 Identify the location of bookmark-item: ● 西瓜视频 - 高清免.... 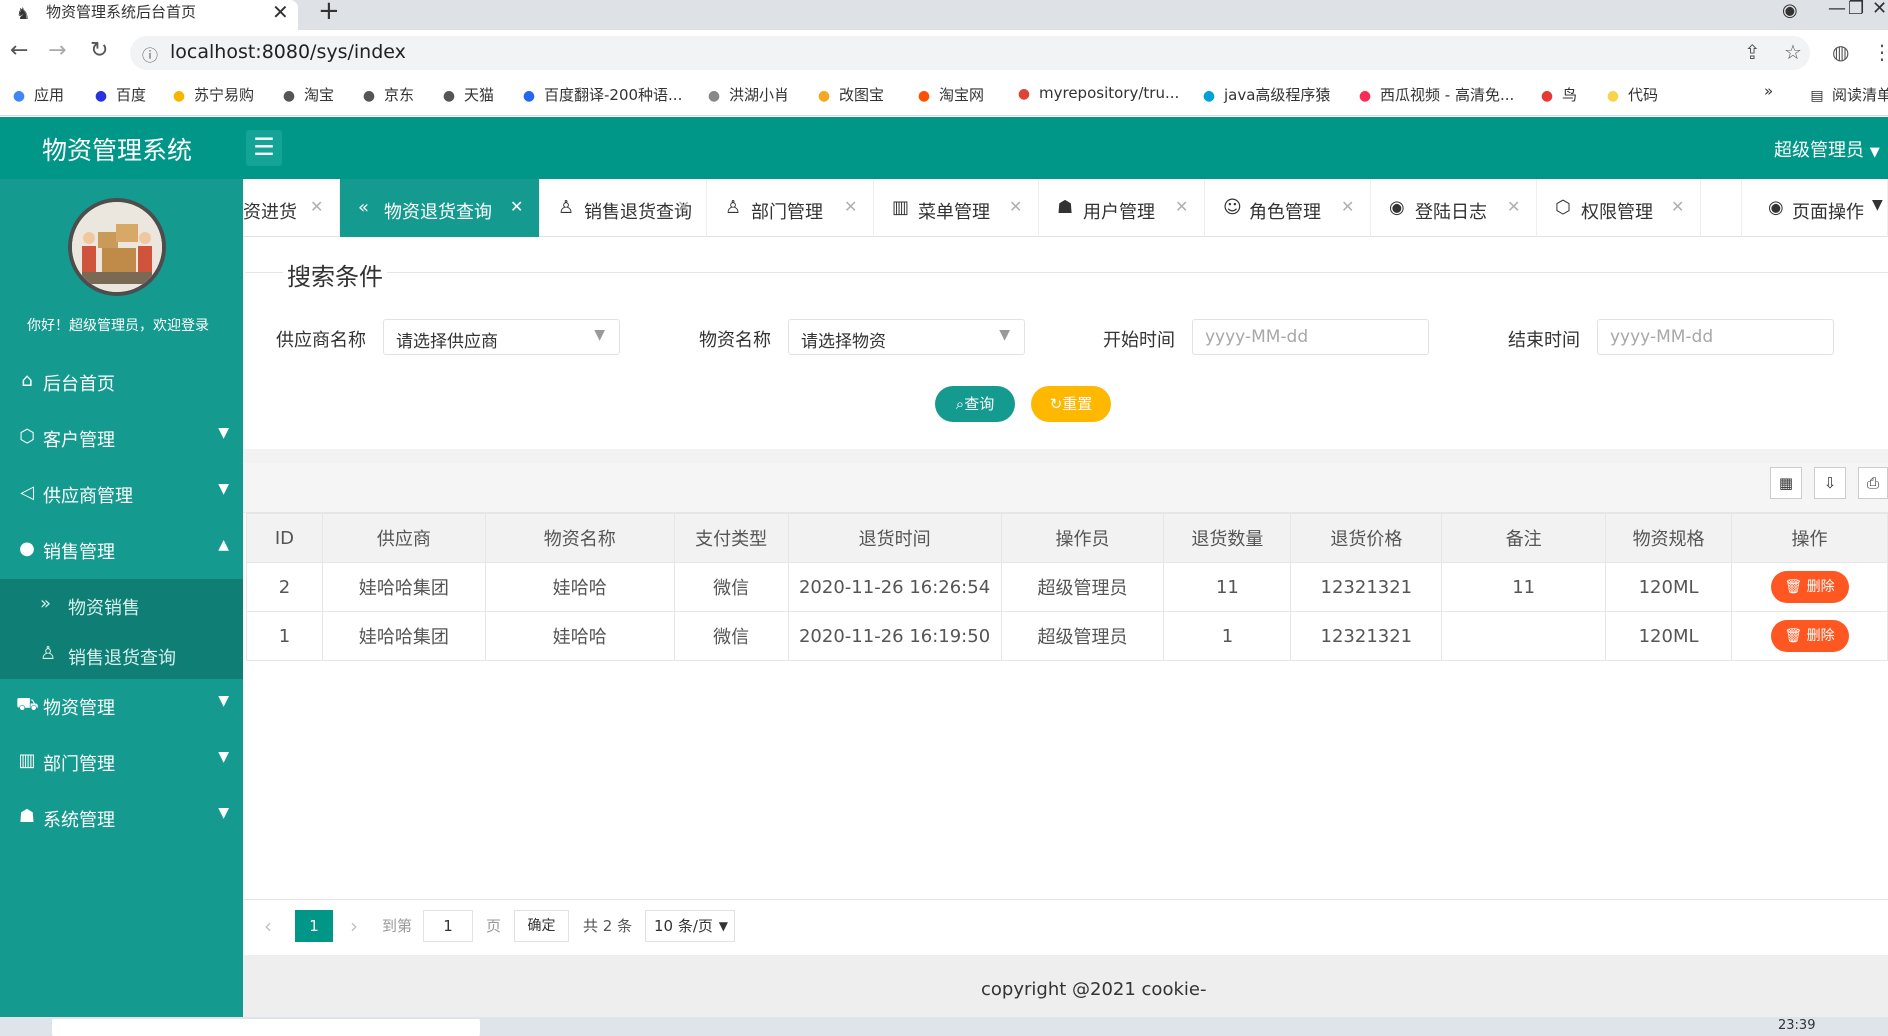
(1435, 94).